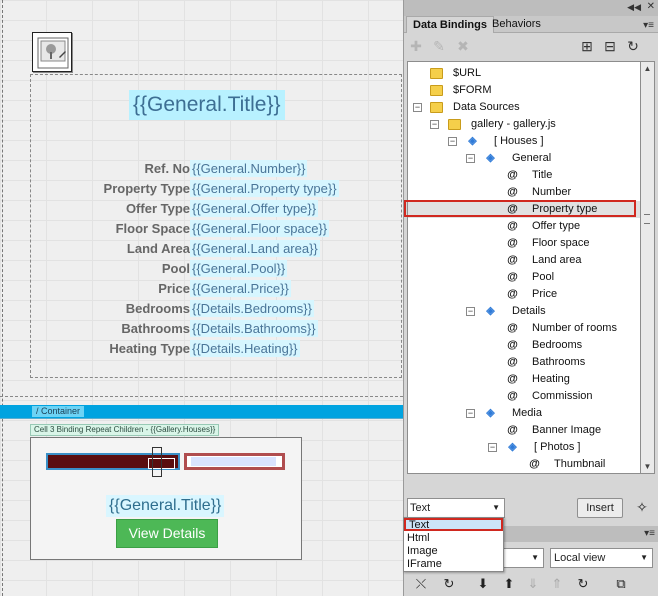 The height and width of the screenshot is (596, 658). I want to click on field-row: Price {{General.Price}}, so click(216, 288).